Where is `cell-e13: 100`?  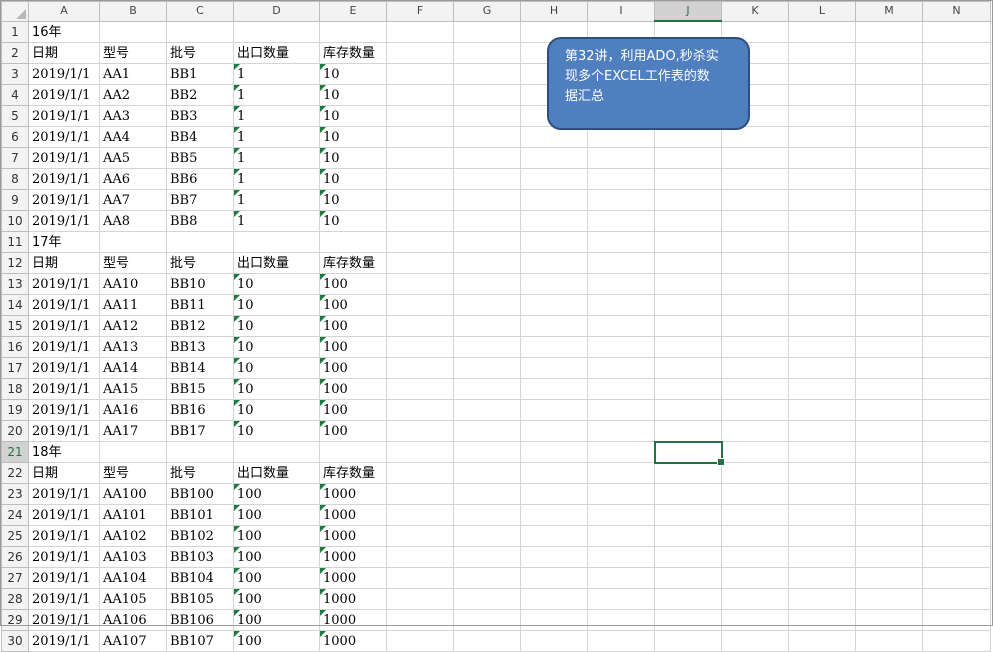 cell-e13: 100 is located at coordinates (353, 284).